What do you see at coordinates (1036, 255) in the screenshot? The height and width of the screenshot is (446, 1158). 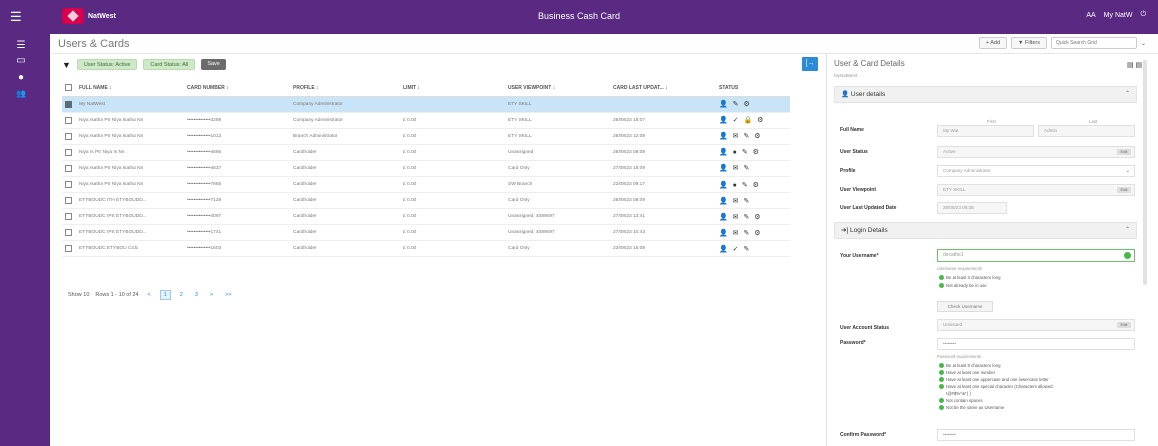 I see `username-input: decathe1` at bounding box center [1036, 255].